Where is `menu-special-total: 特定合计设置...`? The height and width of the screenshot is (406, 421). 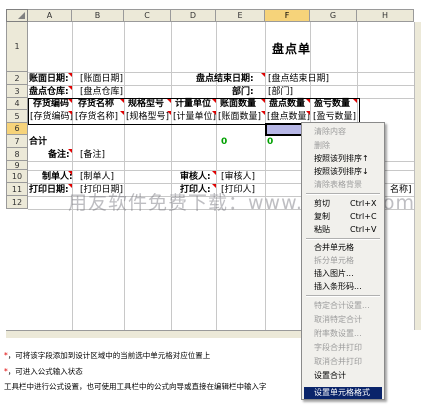 menu-special-total: 特定合计设置... is located at coordinates (342, 306).